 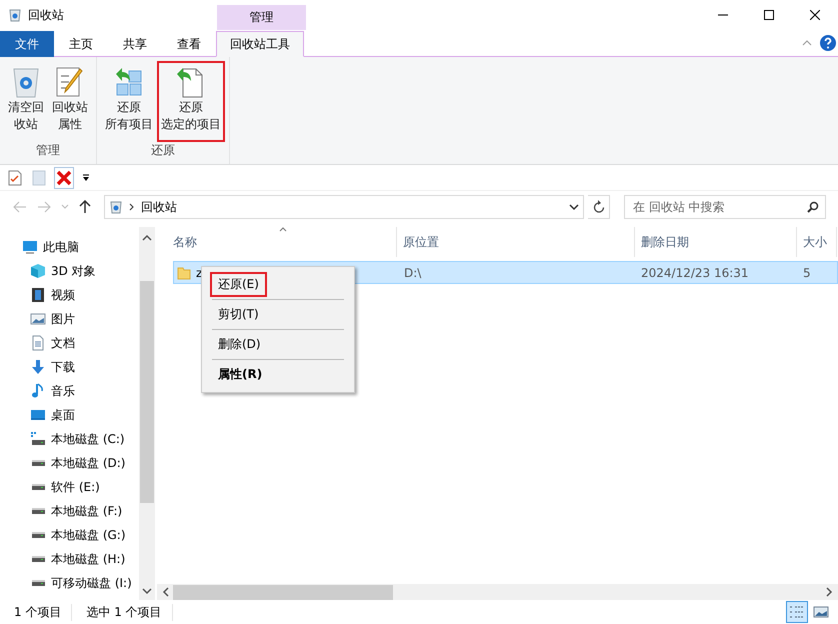 What do you see at coordinates (725, 207) in the screenshot?
I see `search-field: 在 回收站 中搜索` at bounding box center [725, 207].